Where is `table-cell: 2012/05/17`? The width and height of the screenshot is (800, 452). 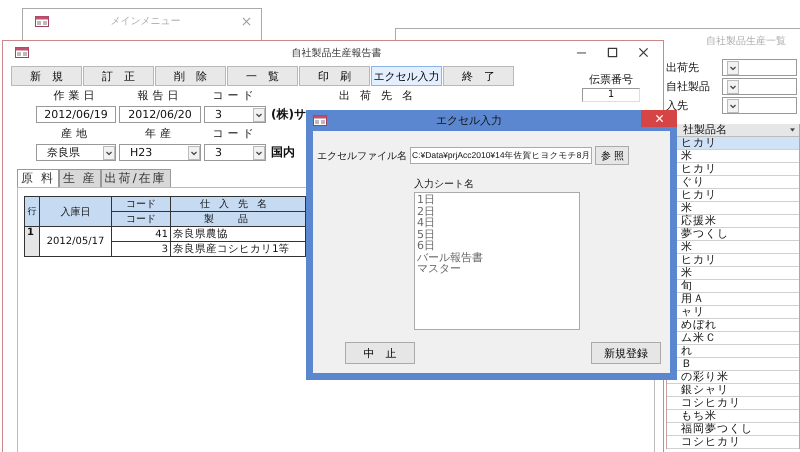
table-cell: 2012/05/17 is located at coordinates (76, 241).